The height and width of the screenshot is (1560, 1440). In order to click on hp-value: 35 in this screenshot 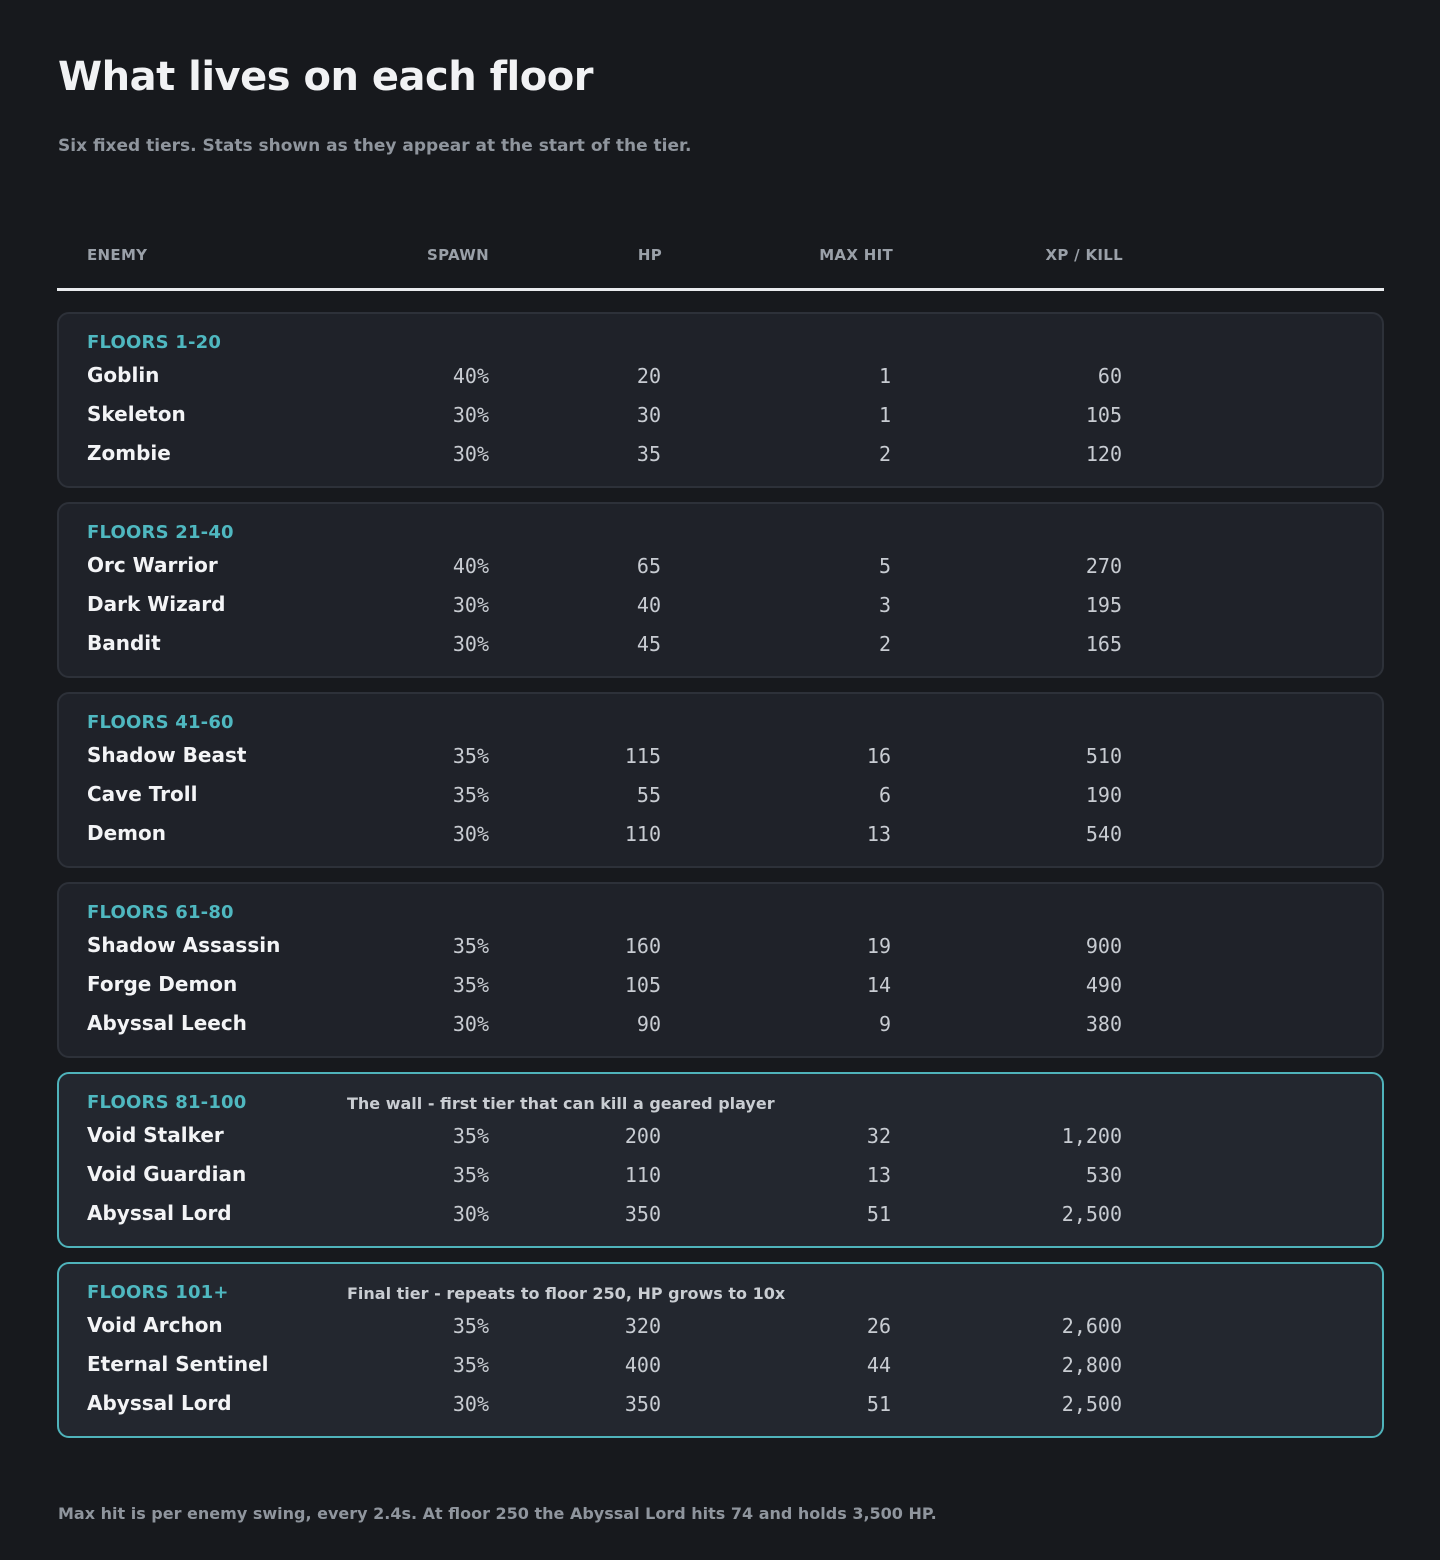, I will do `click(648, 454)`.